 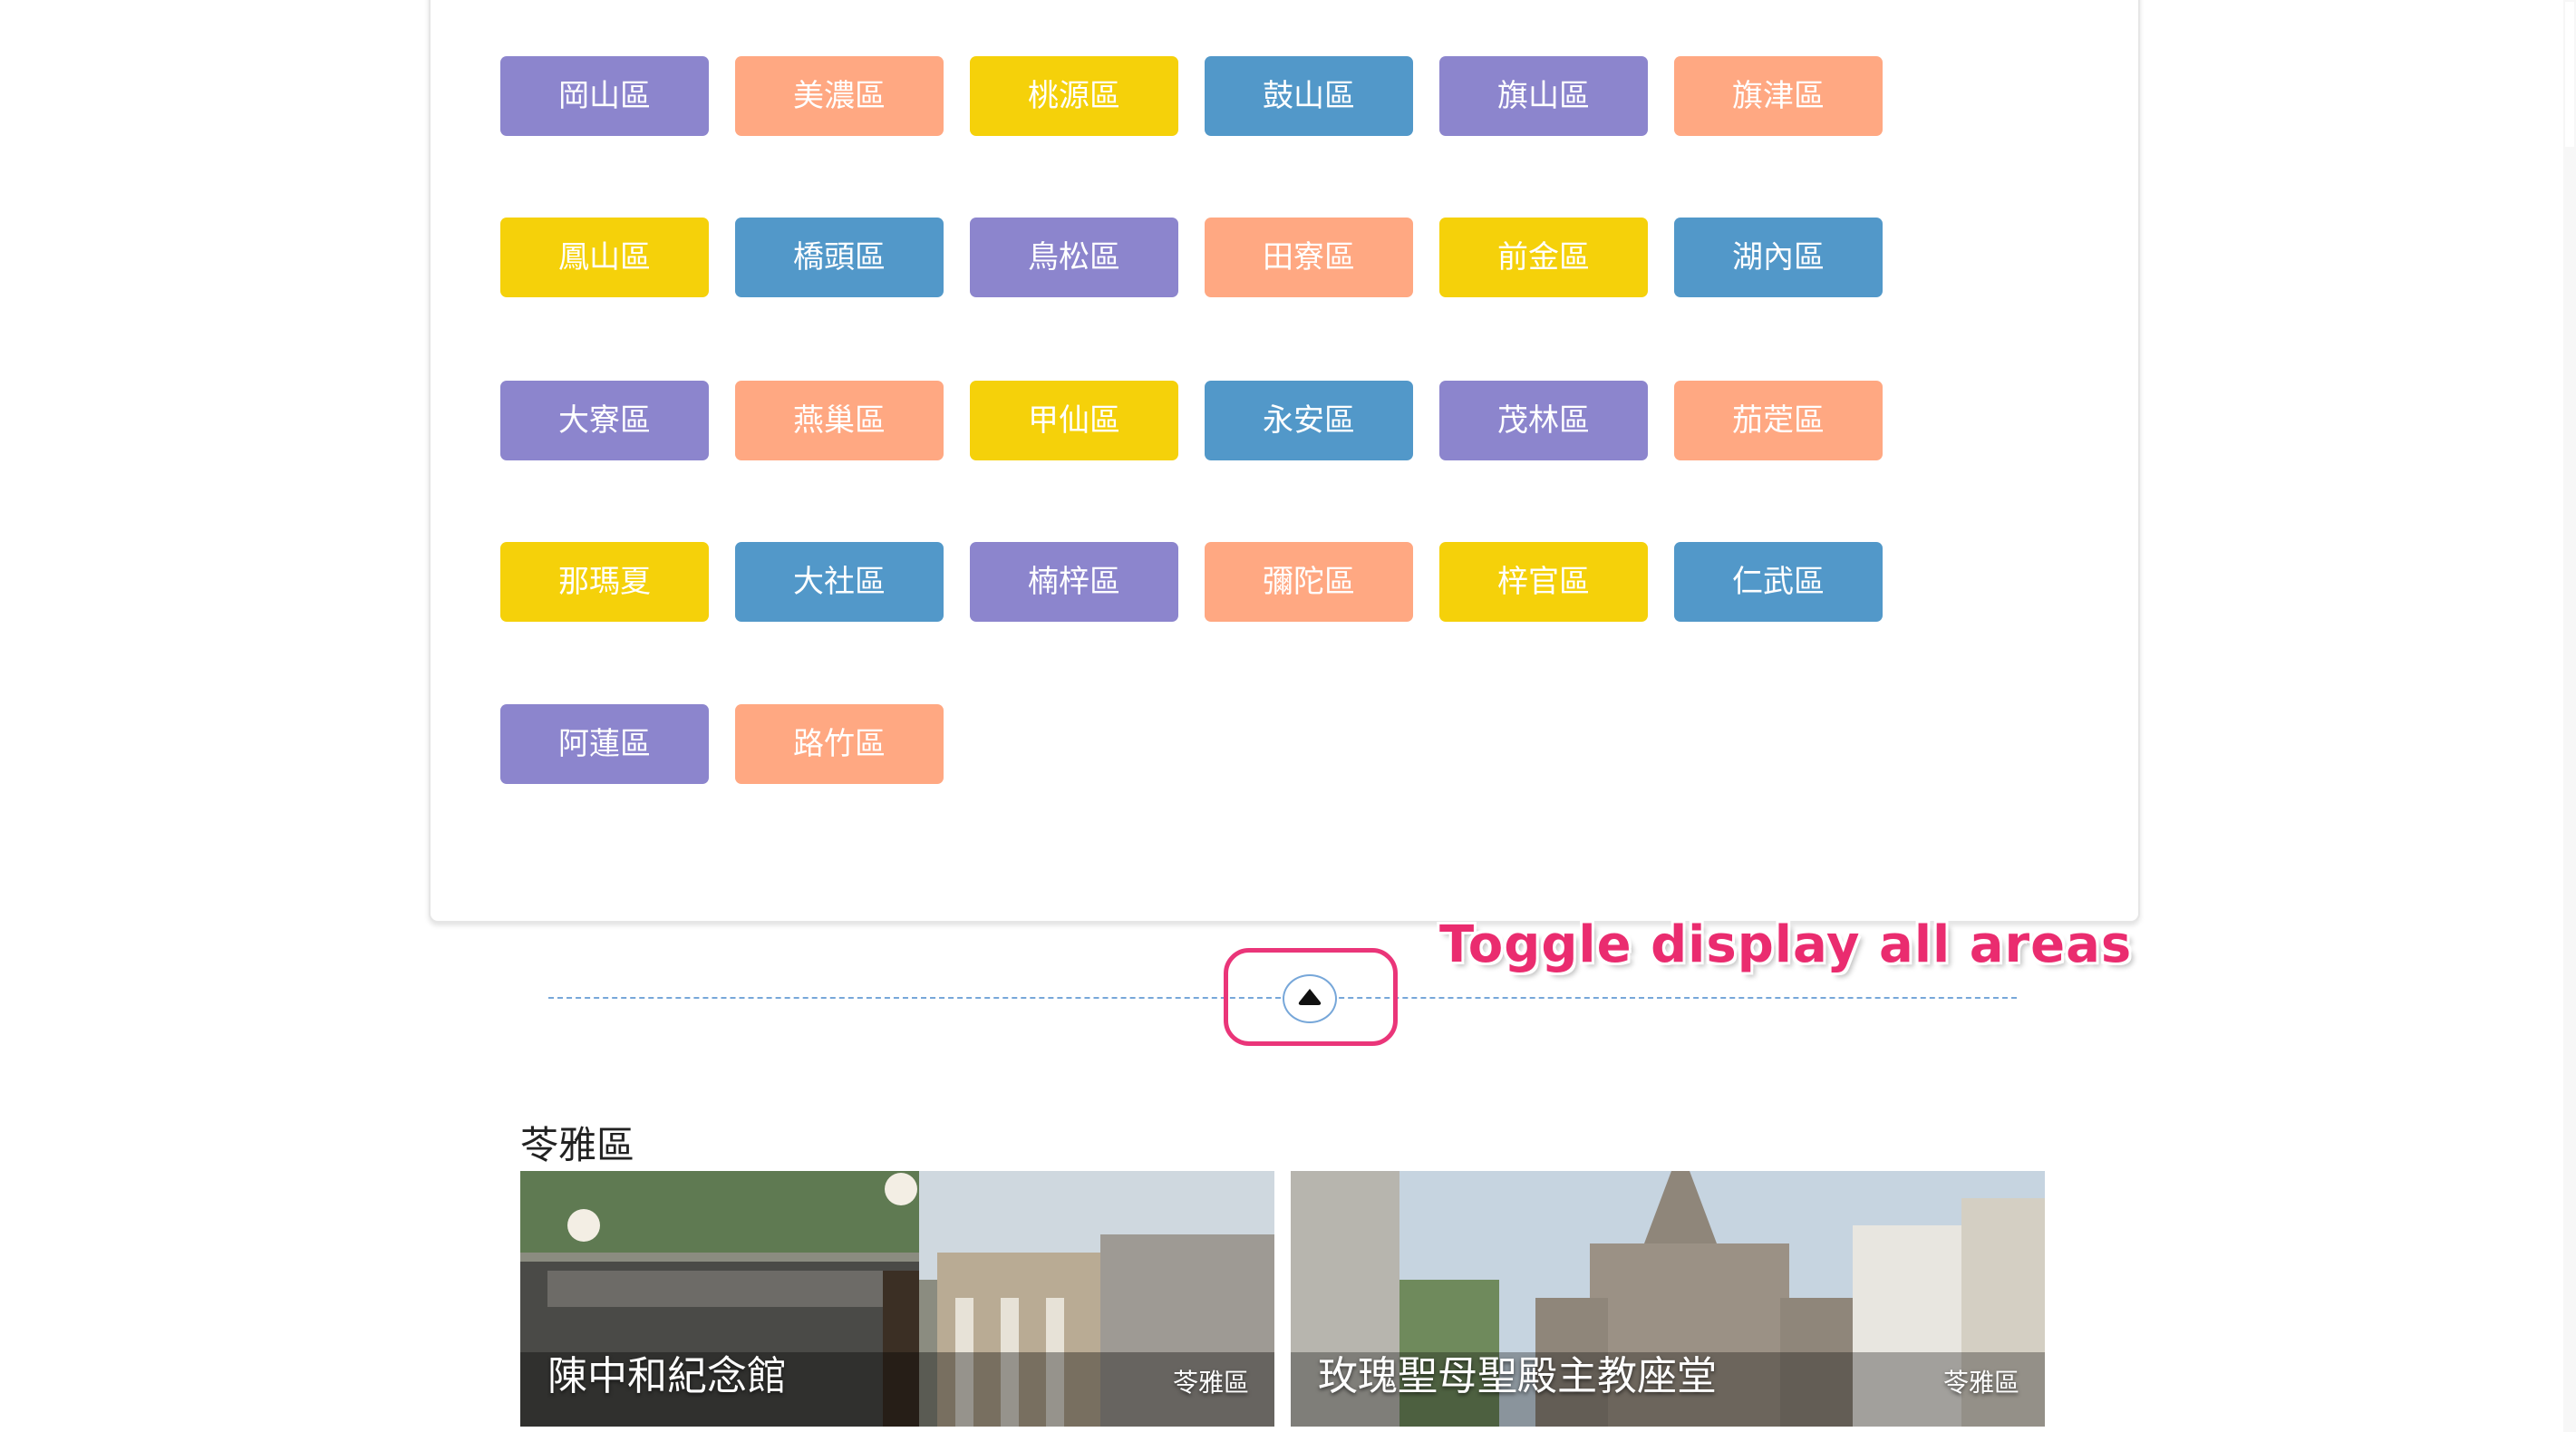 I want to click on area-tag: 那瑪夏, so click(x=604, y=582).